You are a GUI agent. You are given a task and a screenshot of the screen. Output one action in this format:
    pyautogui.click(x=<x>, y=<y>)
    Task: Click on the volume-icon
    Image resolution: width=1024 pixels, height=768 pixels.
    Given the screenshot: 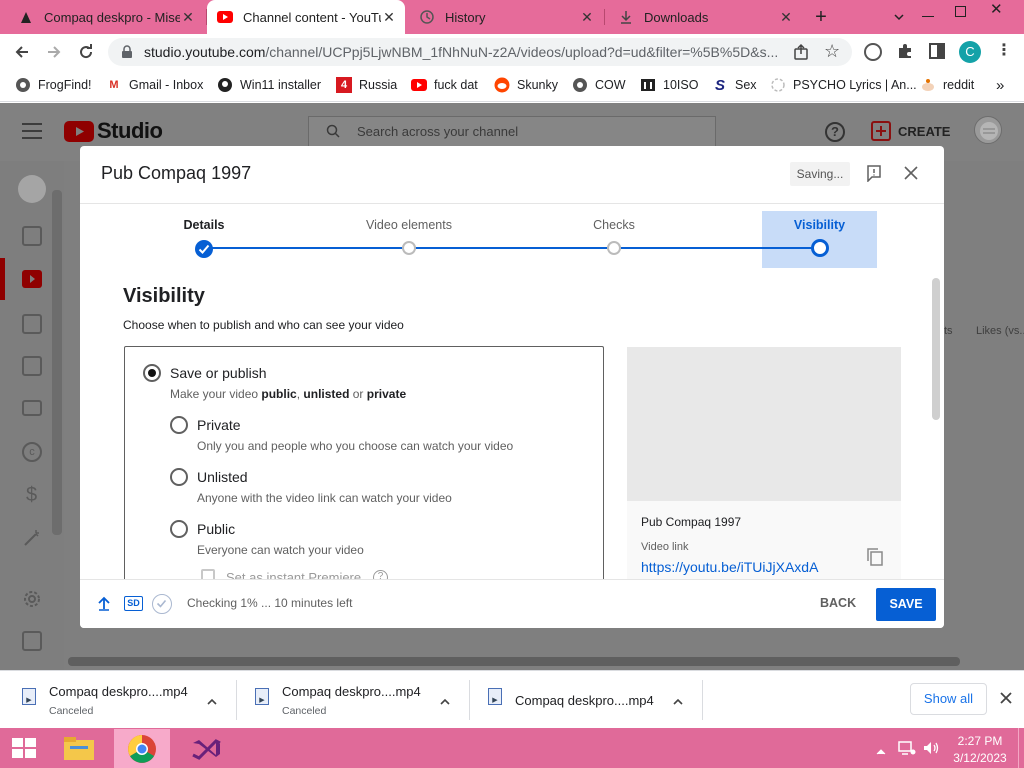 What is the action you would take?
    pyautogui.click(x=931, y=748)
    